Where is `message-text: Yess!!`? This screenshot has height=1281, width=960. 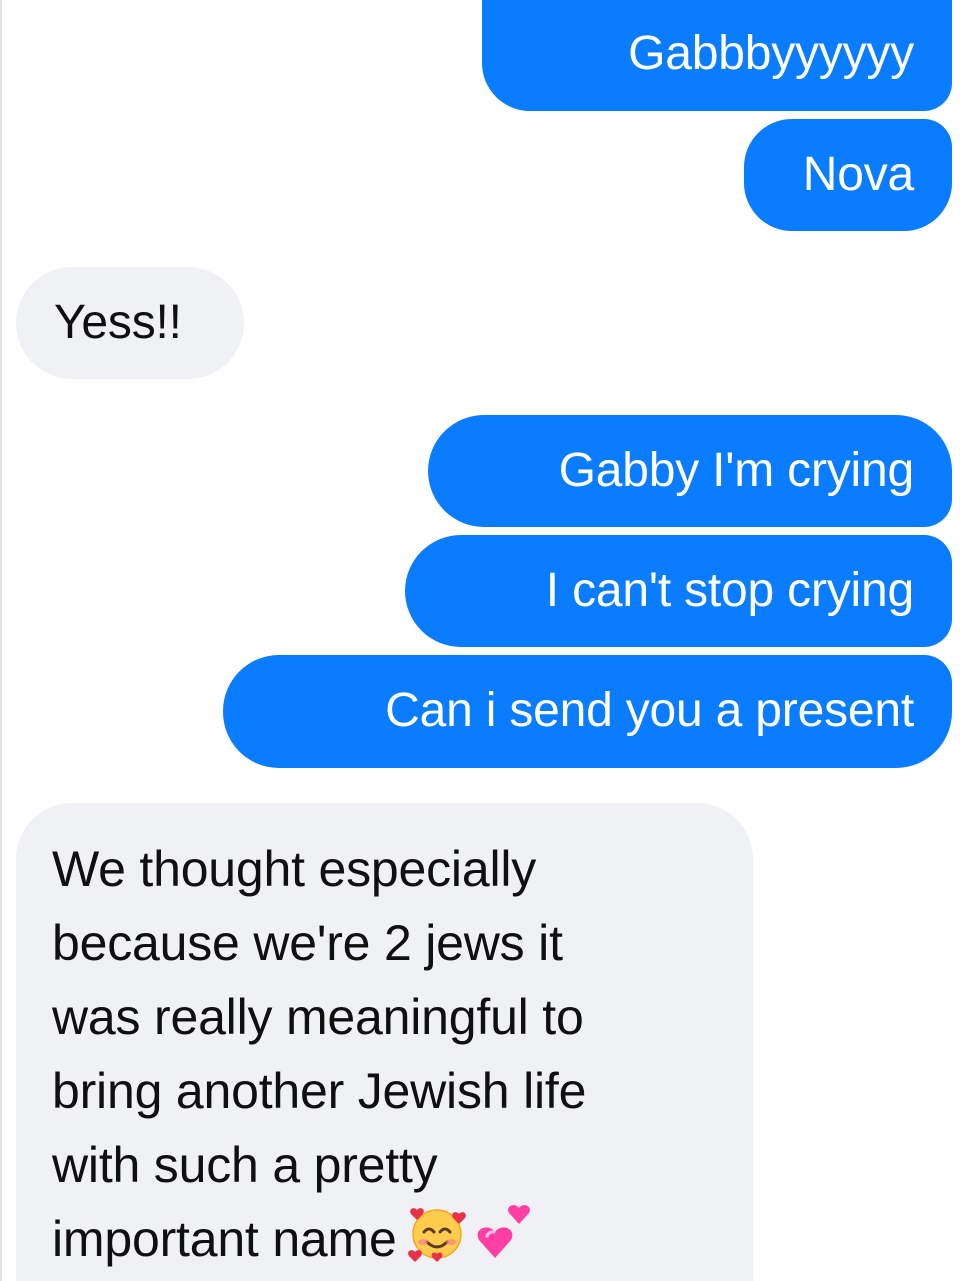 message-text: Yess!! is located at coordinates (118, 322).